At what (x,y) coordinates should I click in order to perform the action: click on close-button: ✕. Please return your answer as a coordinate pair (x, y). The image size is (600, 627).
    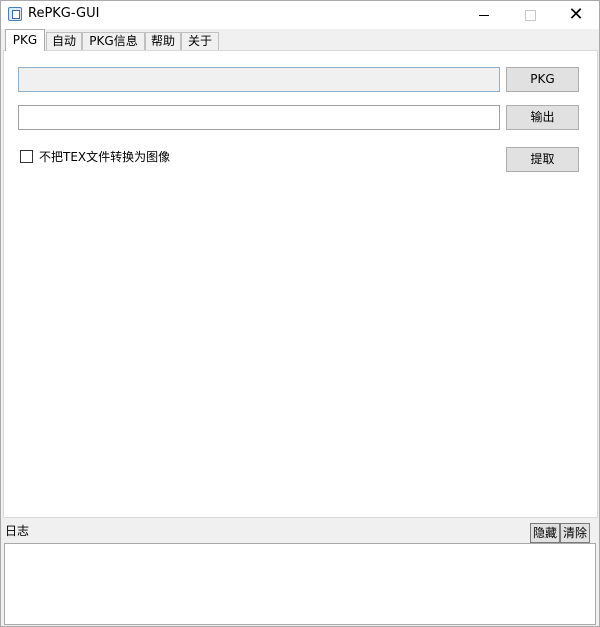
    Looking at the image, I should click on (576, 15).